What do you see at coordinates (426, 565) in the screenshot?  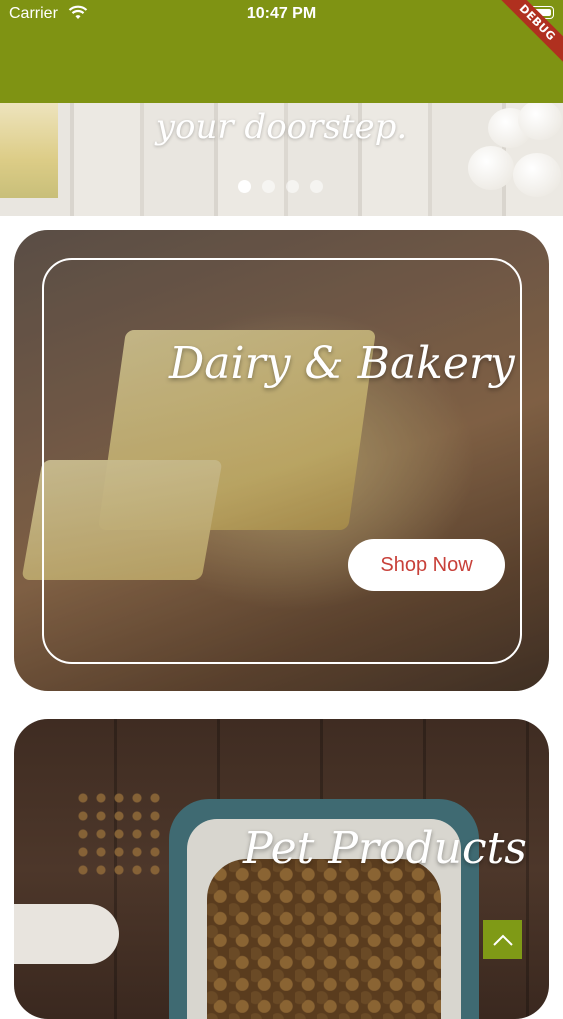 I see `shop-now-button: Shop Now` at bounding box center [426, 565].